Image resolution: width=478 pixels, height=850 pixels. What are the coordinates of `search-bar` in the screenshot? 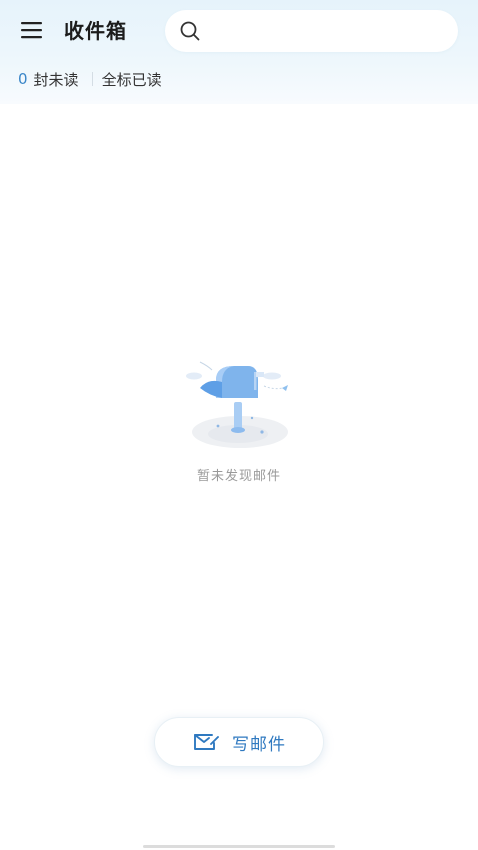 It's located at (311, 31).